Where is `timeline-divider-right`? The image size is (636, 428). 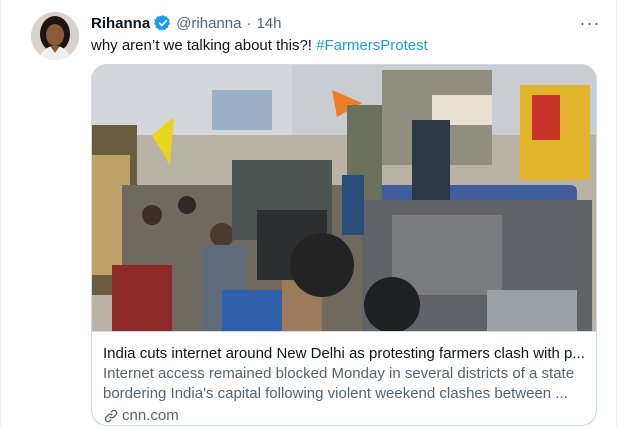 timeline-divider-right is located at coordinates (616, 214).